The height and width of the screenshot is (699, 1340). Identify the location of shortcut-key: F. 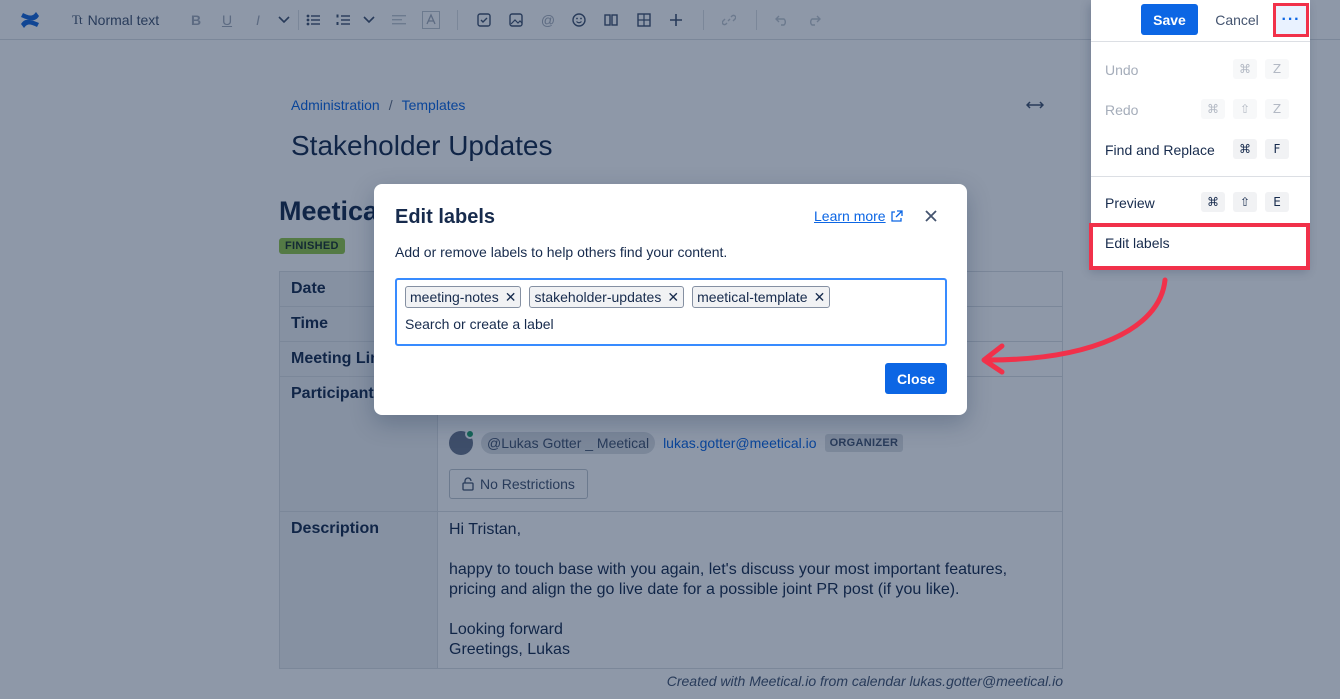
(1277, 149).